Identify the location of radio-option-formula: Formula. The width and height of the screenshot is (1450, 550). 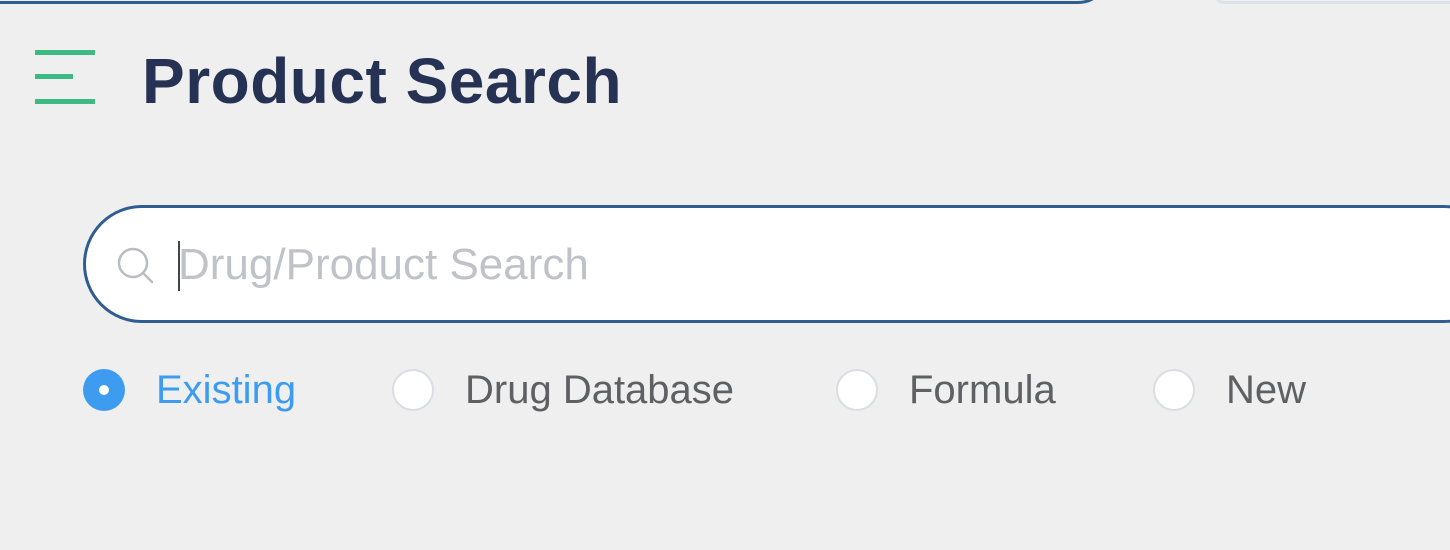
(946, 390).